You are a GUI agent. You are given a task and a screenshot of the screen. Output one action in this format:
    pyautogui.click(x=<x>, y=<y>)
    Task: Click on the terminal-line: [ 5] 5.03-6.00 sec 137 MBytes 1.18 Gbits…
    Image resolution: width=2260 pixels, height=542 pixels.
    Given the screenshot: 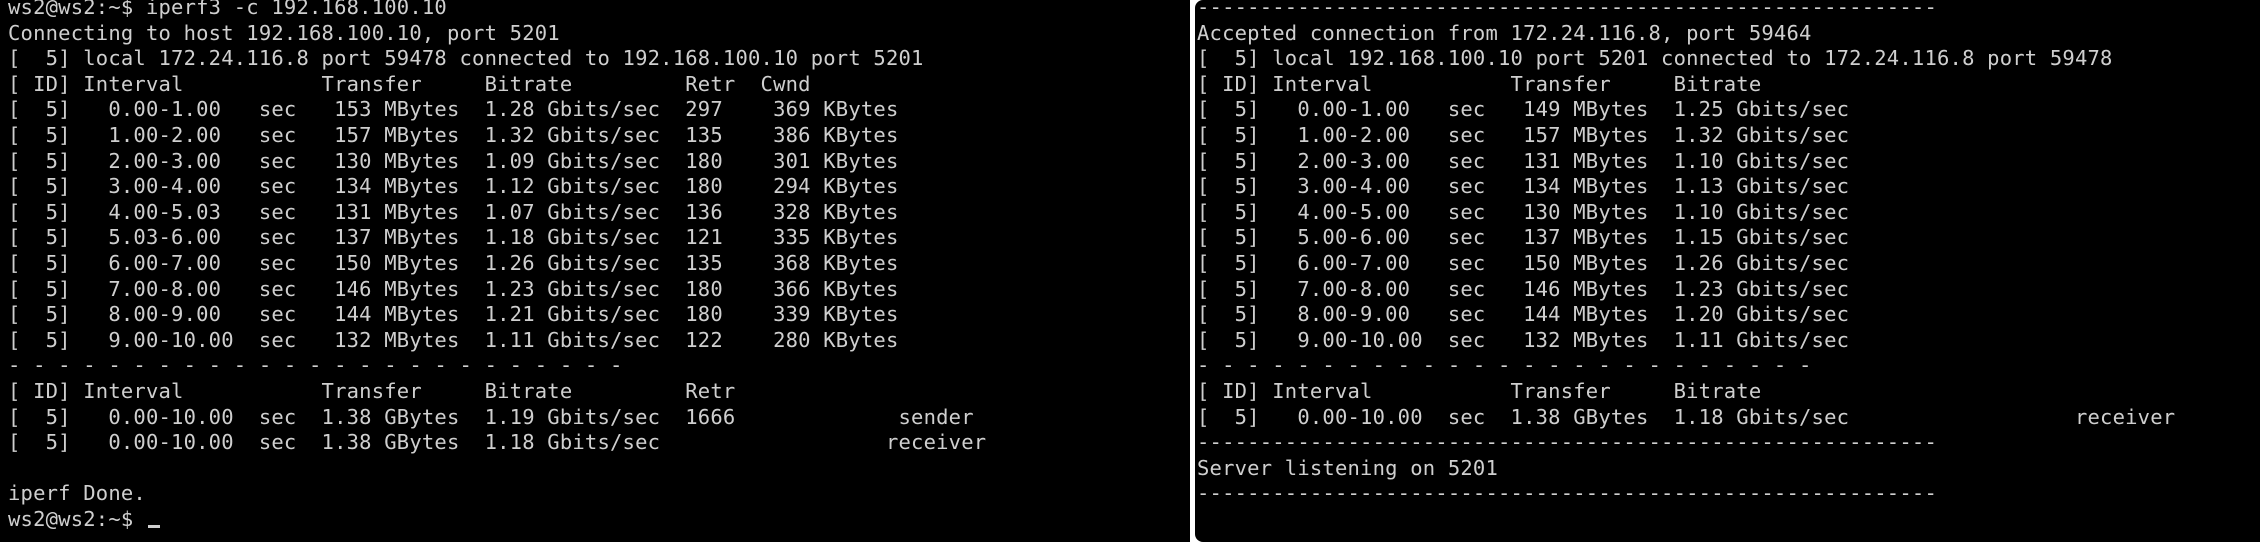 What is the action you would take?
    pyautogui.click(x=453, y=237)
    